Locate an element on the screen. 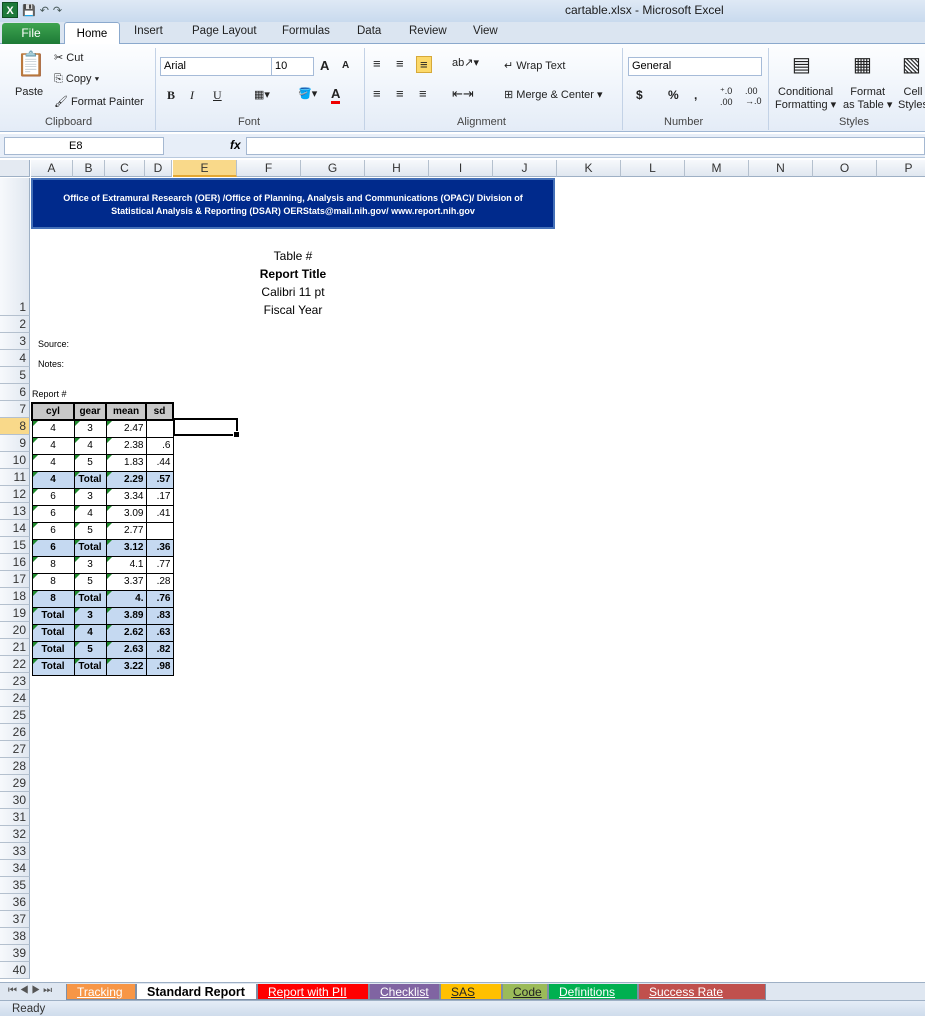  cell-cyl: 8 is located at coordinates (53, 581).